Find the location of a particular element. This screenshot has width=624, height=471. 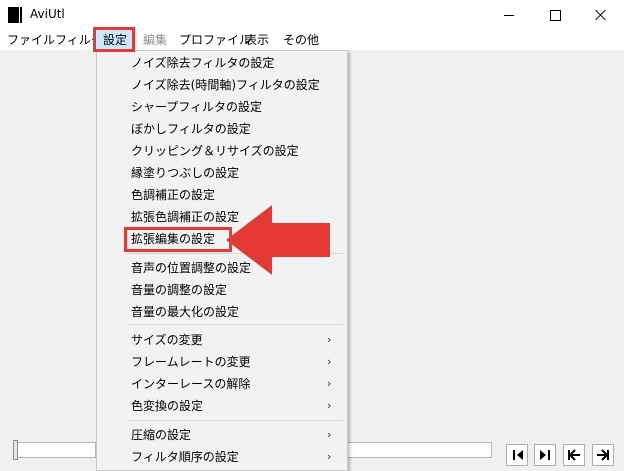

settings-menu-item-label: ぼかしフィルタの設定 is located at coordinates (191, 129).